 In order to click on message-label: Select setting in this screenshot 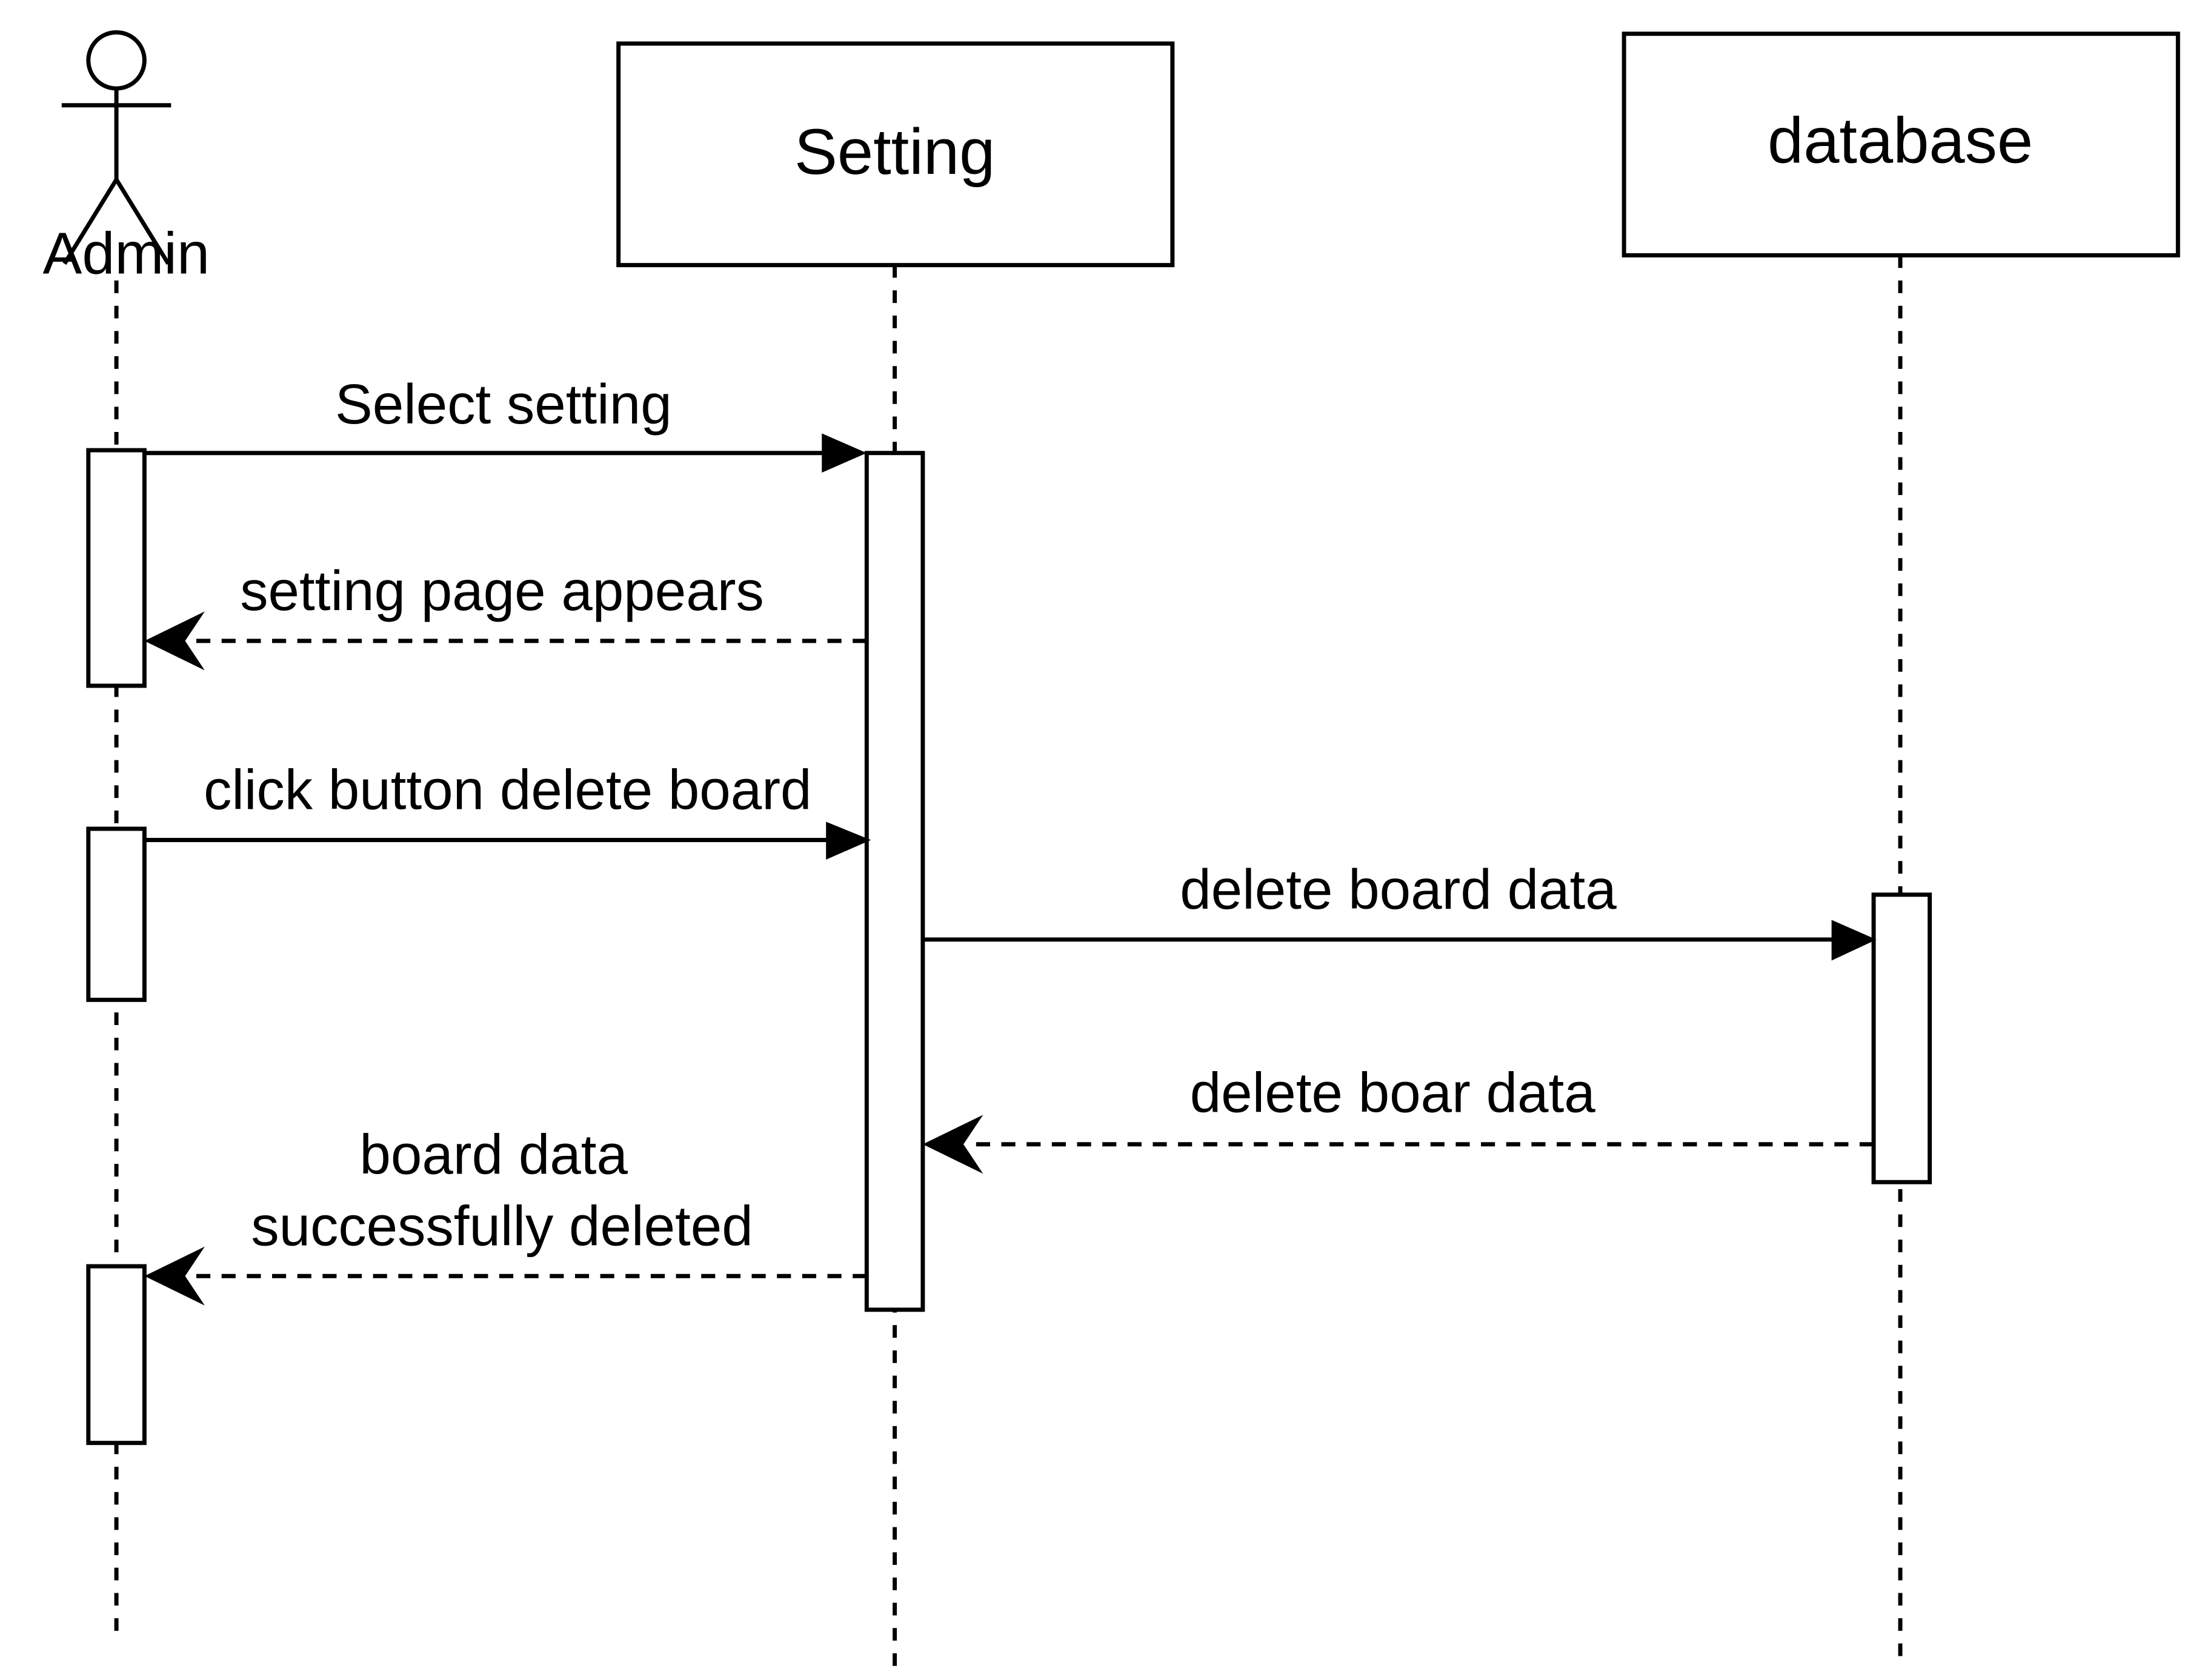, I will do `click(503, 404)`.